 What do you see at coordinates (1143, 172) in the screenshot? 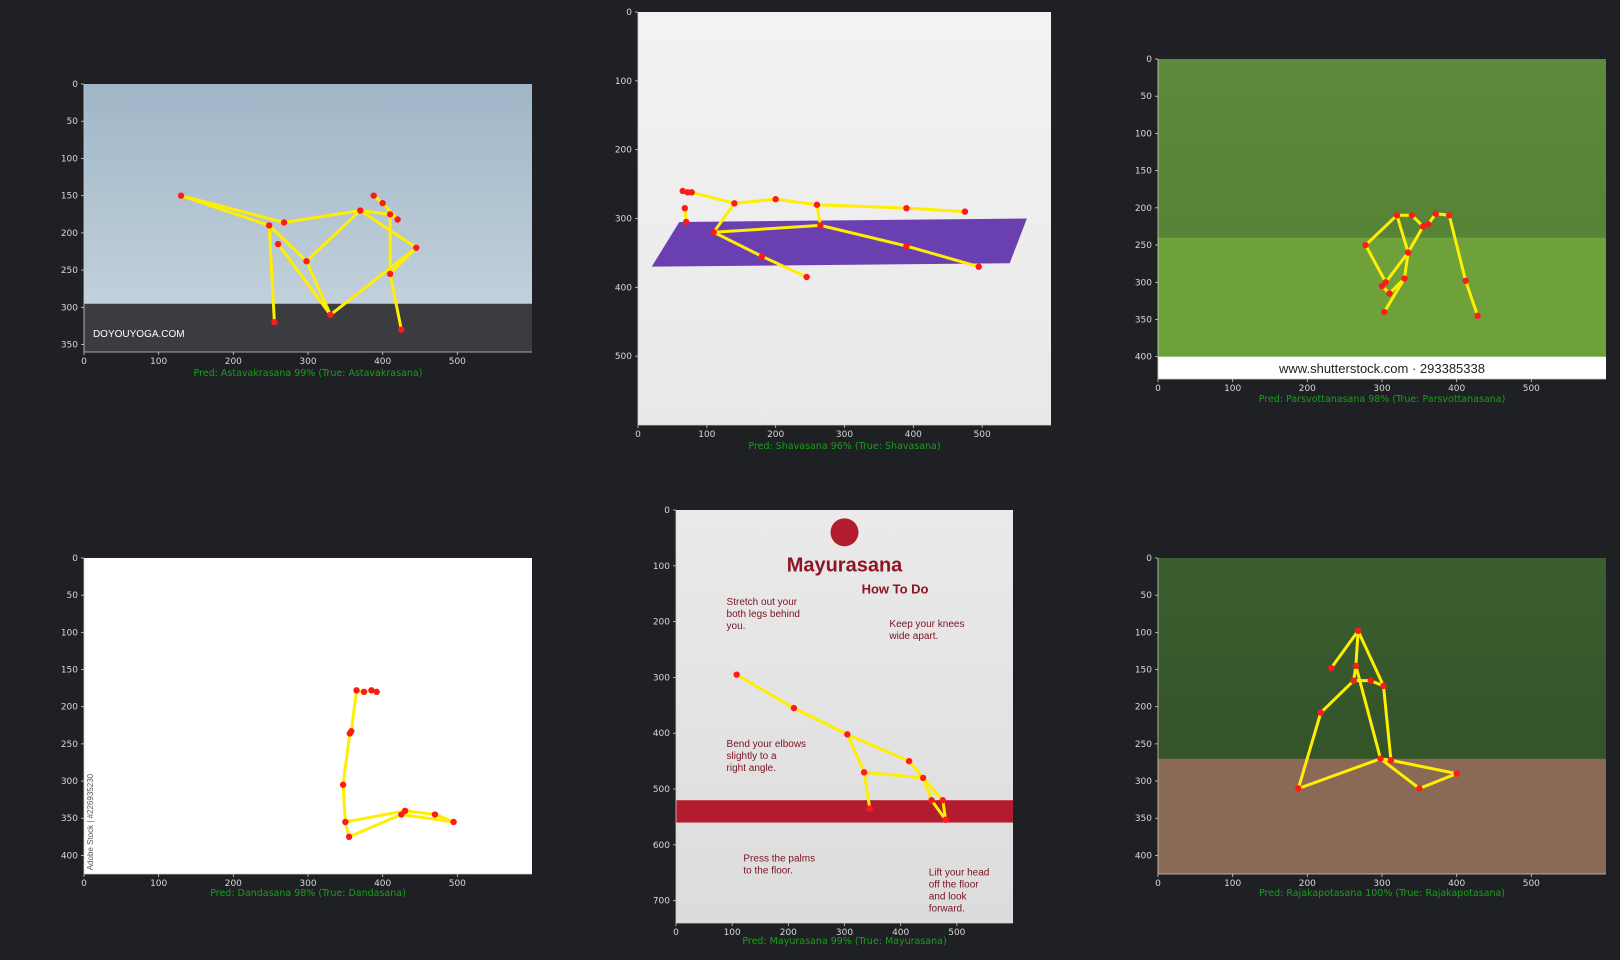
I see `y-tick-label: 150` at bounding box center [1143, 172].